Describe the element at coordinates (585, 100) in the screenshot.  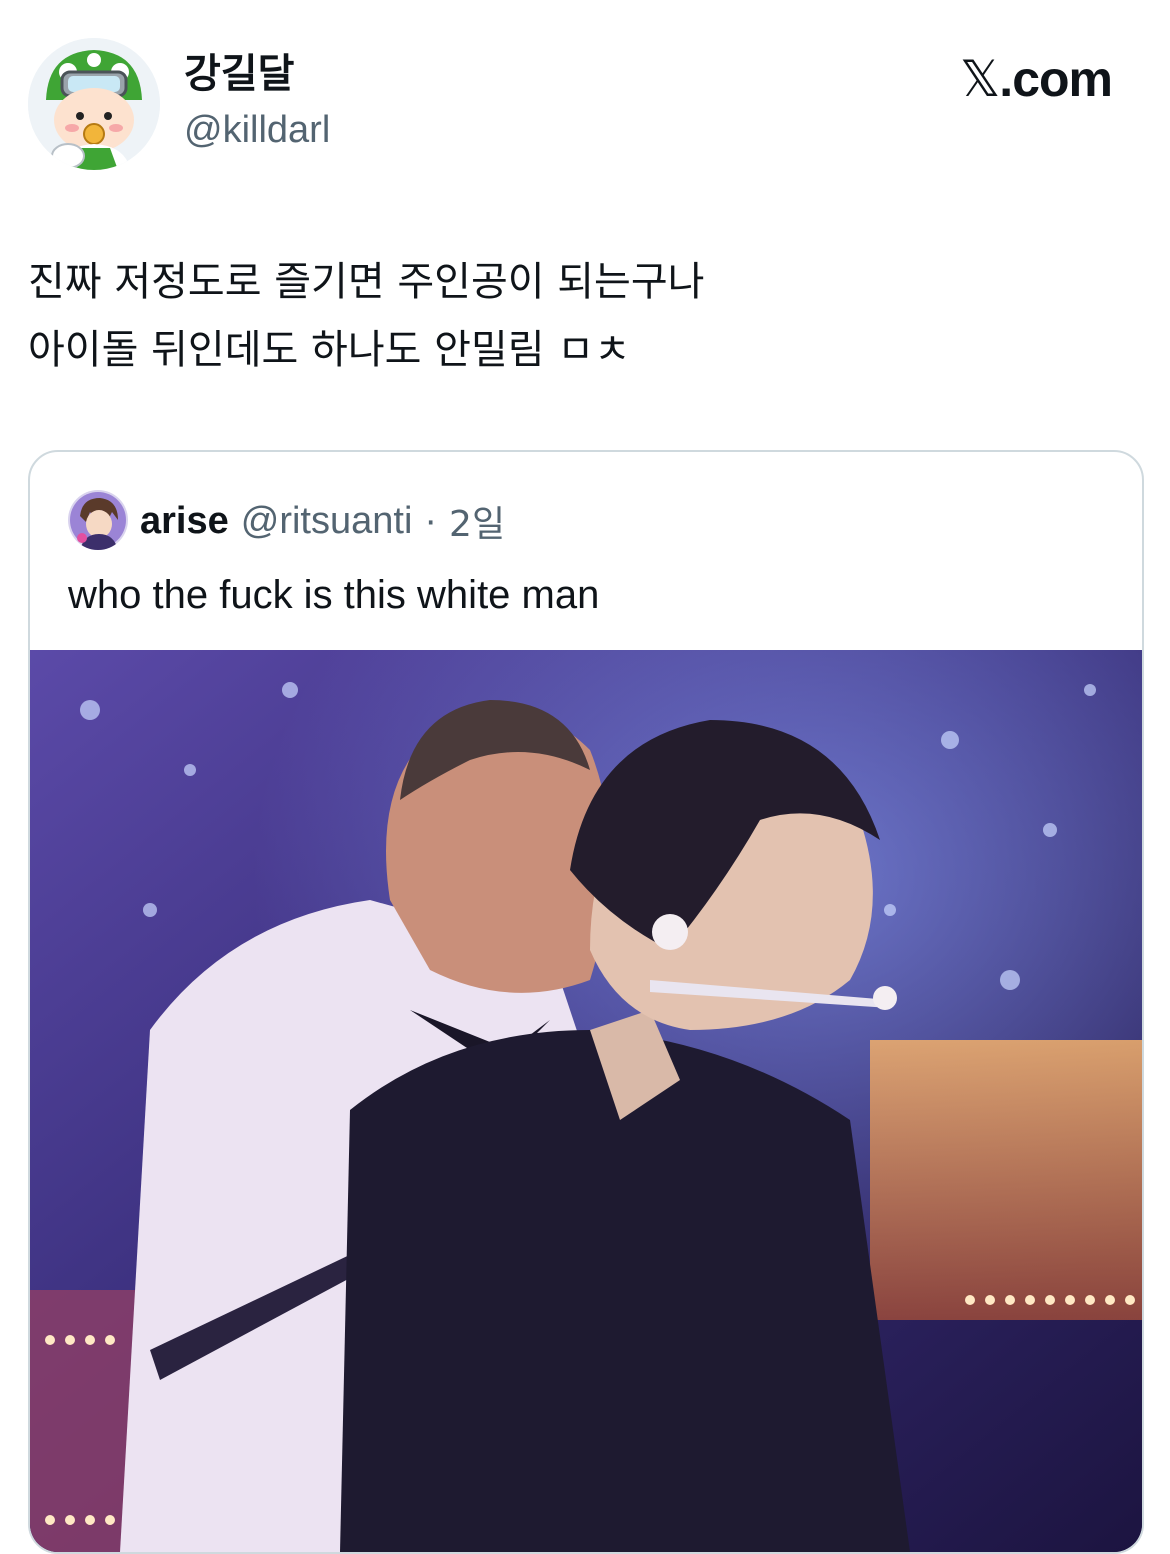
I see `tweet-header: 강길달 @killdarl 𝕏.com` at that location.